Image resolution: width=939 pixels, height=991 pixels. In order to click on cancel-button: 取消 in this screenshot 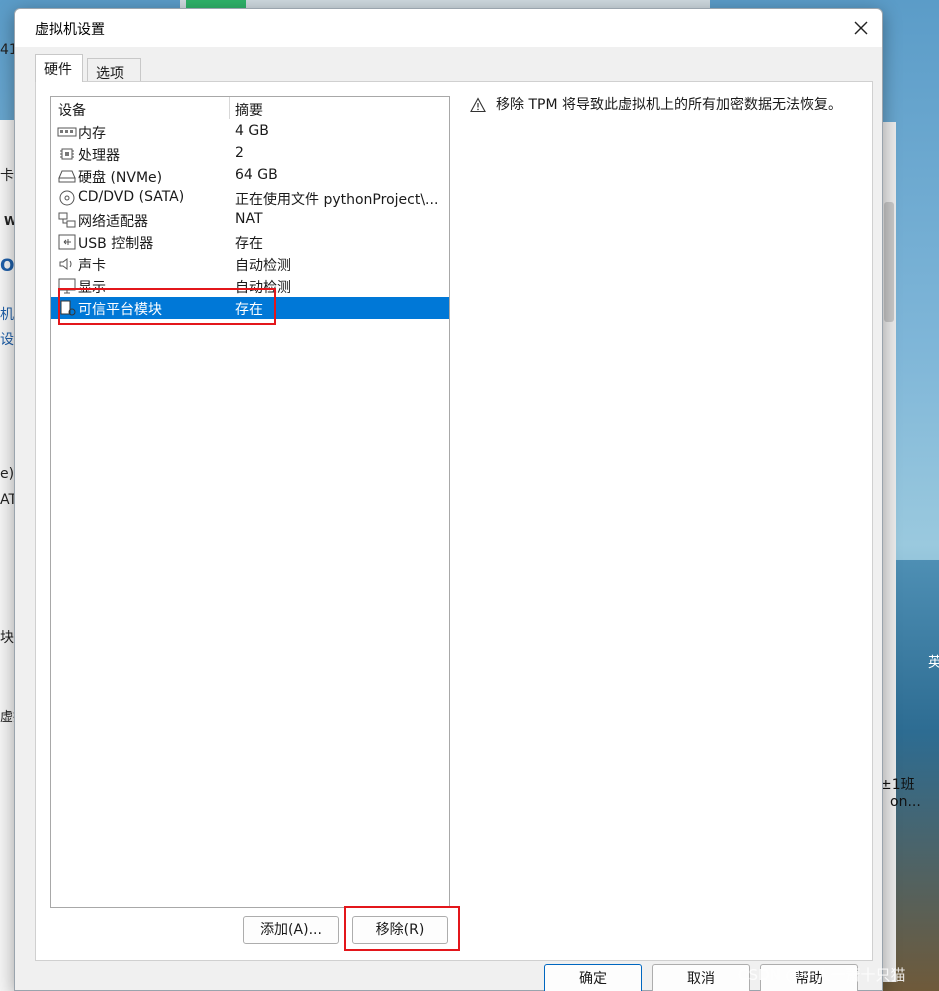, I will do `click(701, 977)`.